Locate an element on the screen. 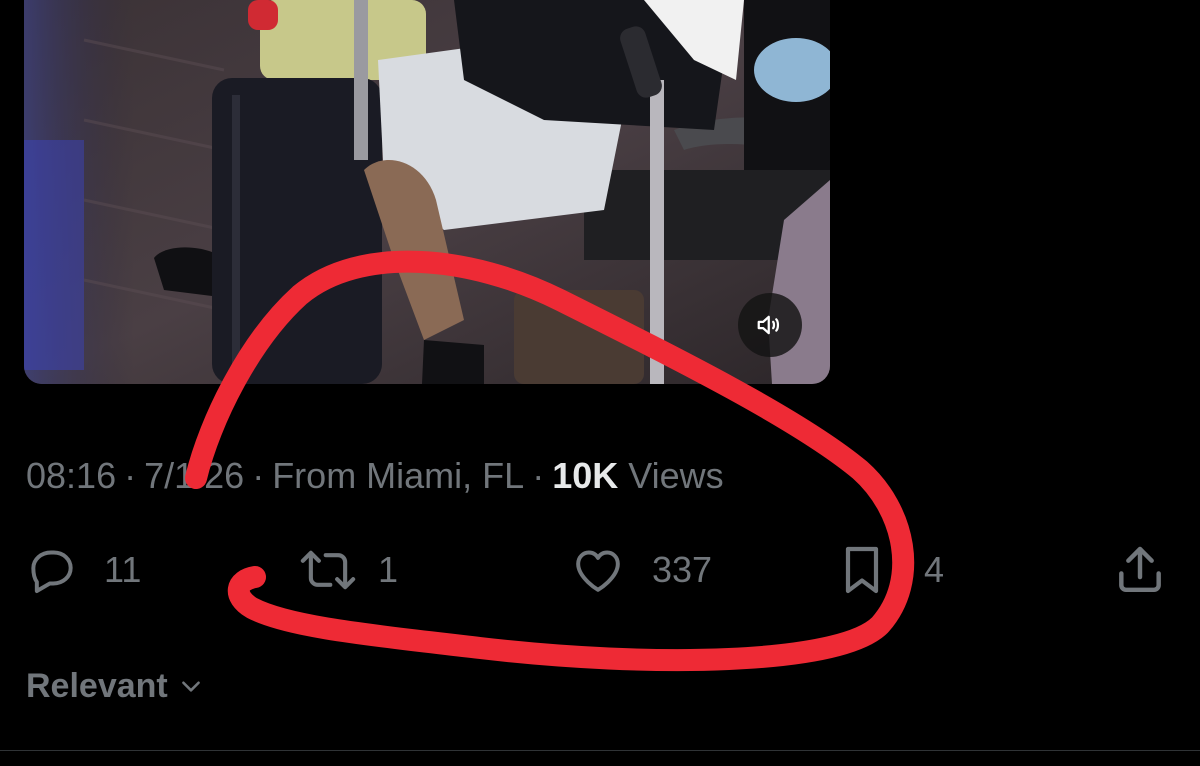 The image size is (1200, 766). repost-count: 1 is located at coordinates (388, 569).